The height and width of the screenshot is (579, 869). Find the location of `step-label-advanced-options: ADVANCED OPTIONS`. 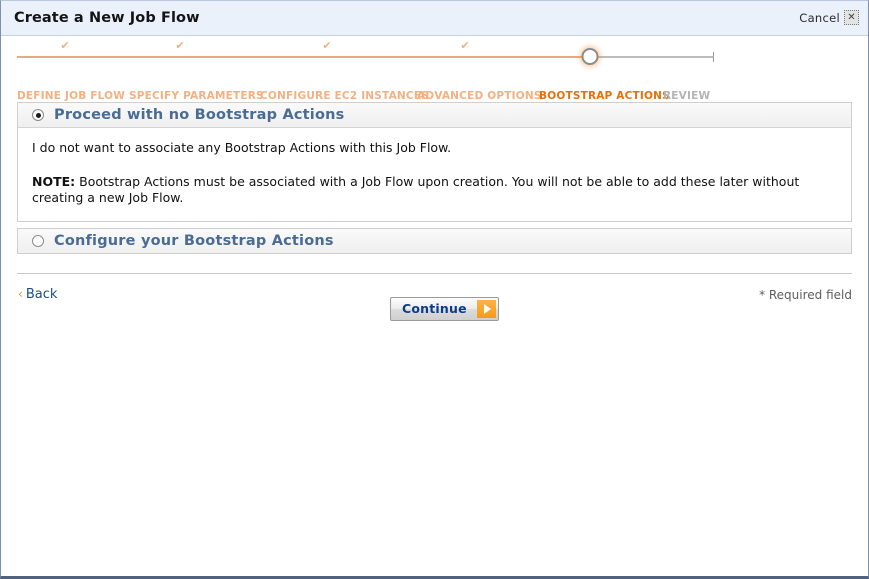

step-label-advanced-options: ADVANCED OPTIONS is located at coordinates (479, 96).